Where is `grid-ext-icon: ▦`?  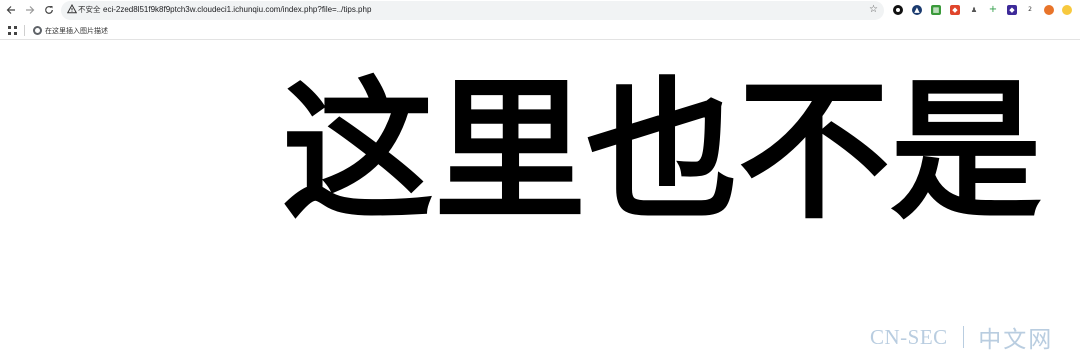 grid-ext-icon: ▦ is located at coordinates (936, 10).